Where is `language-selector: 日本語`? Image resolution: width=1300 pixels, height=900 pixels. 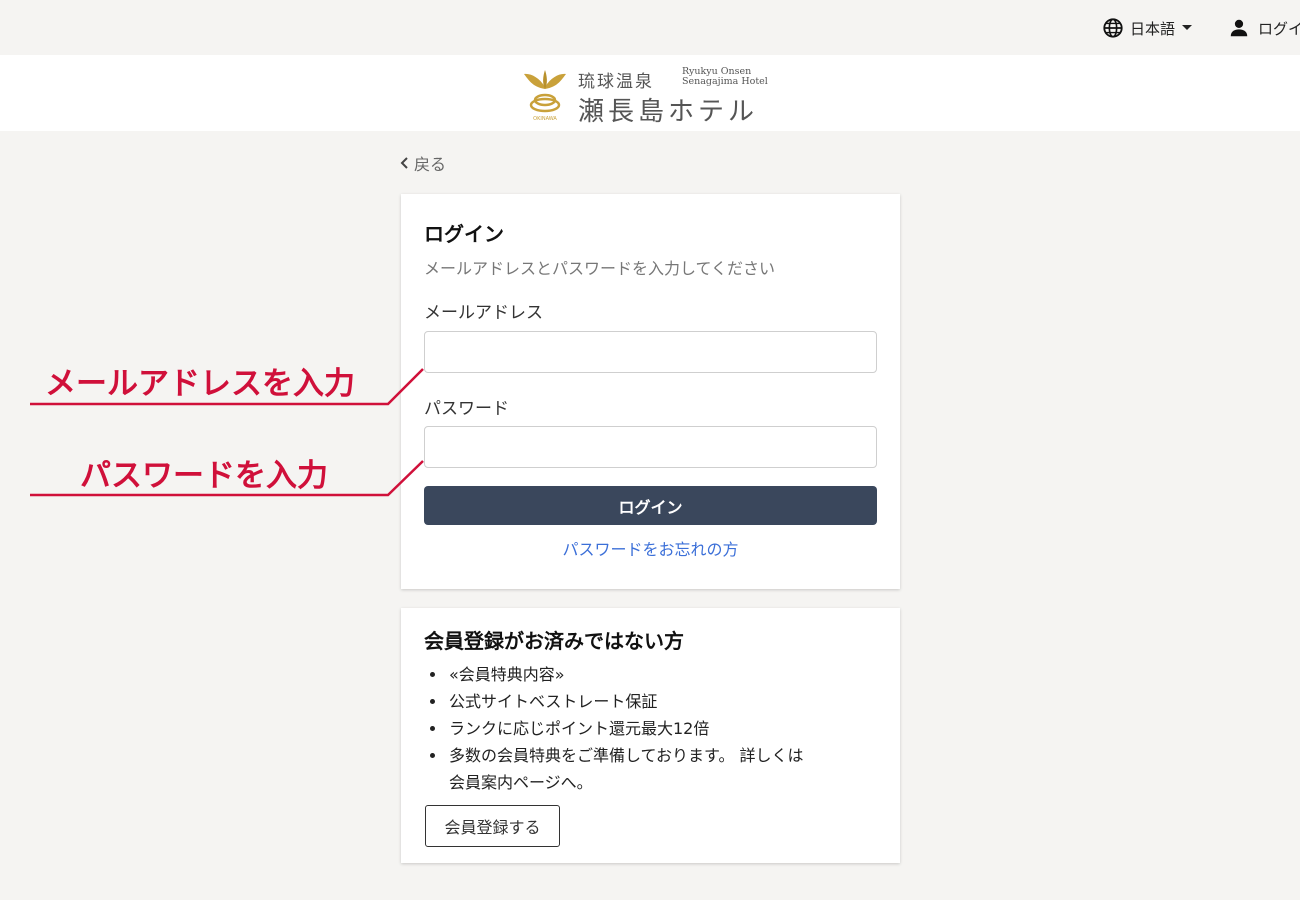
language-selector: 日本語 is located at coordinates (1147, 28).